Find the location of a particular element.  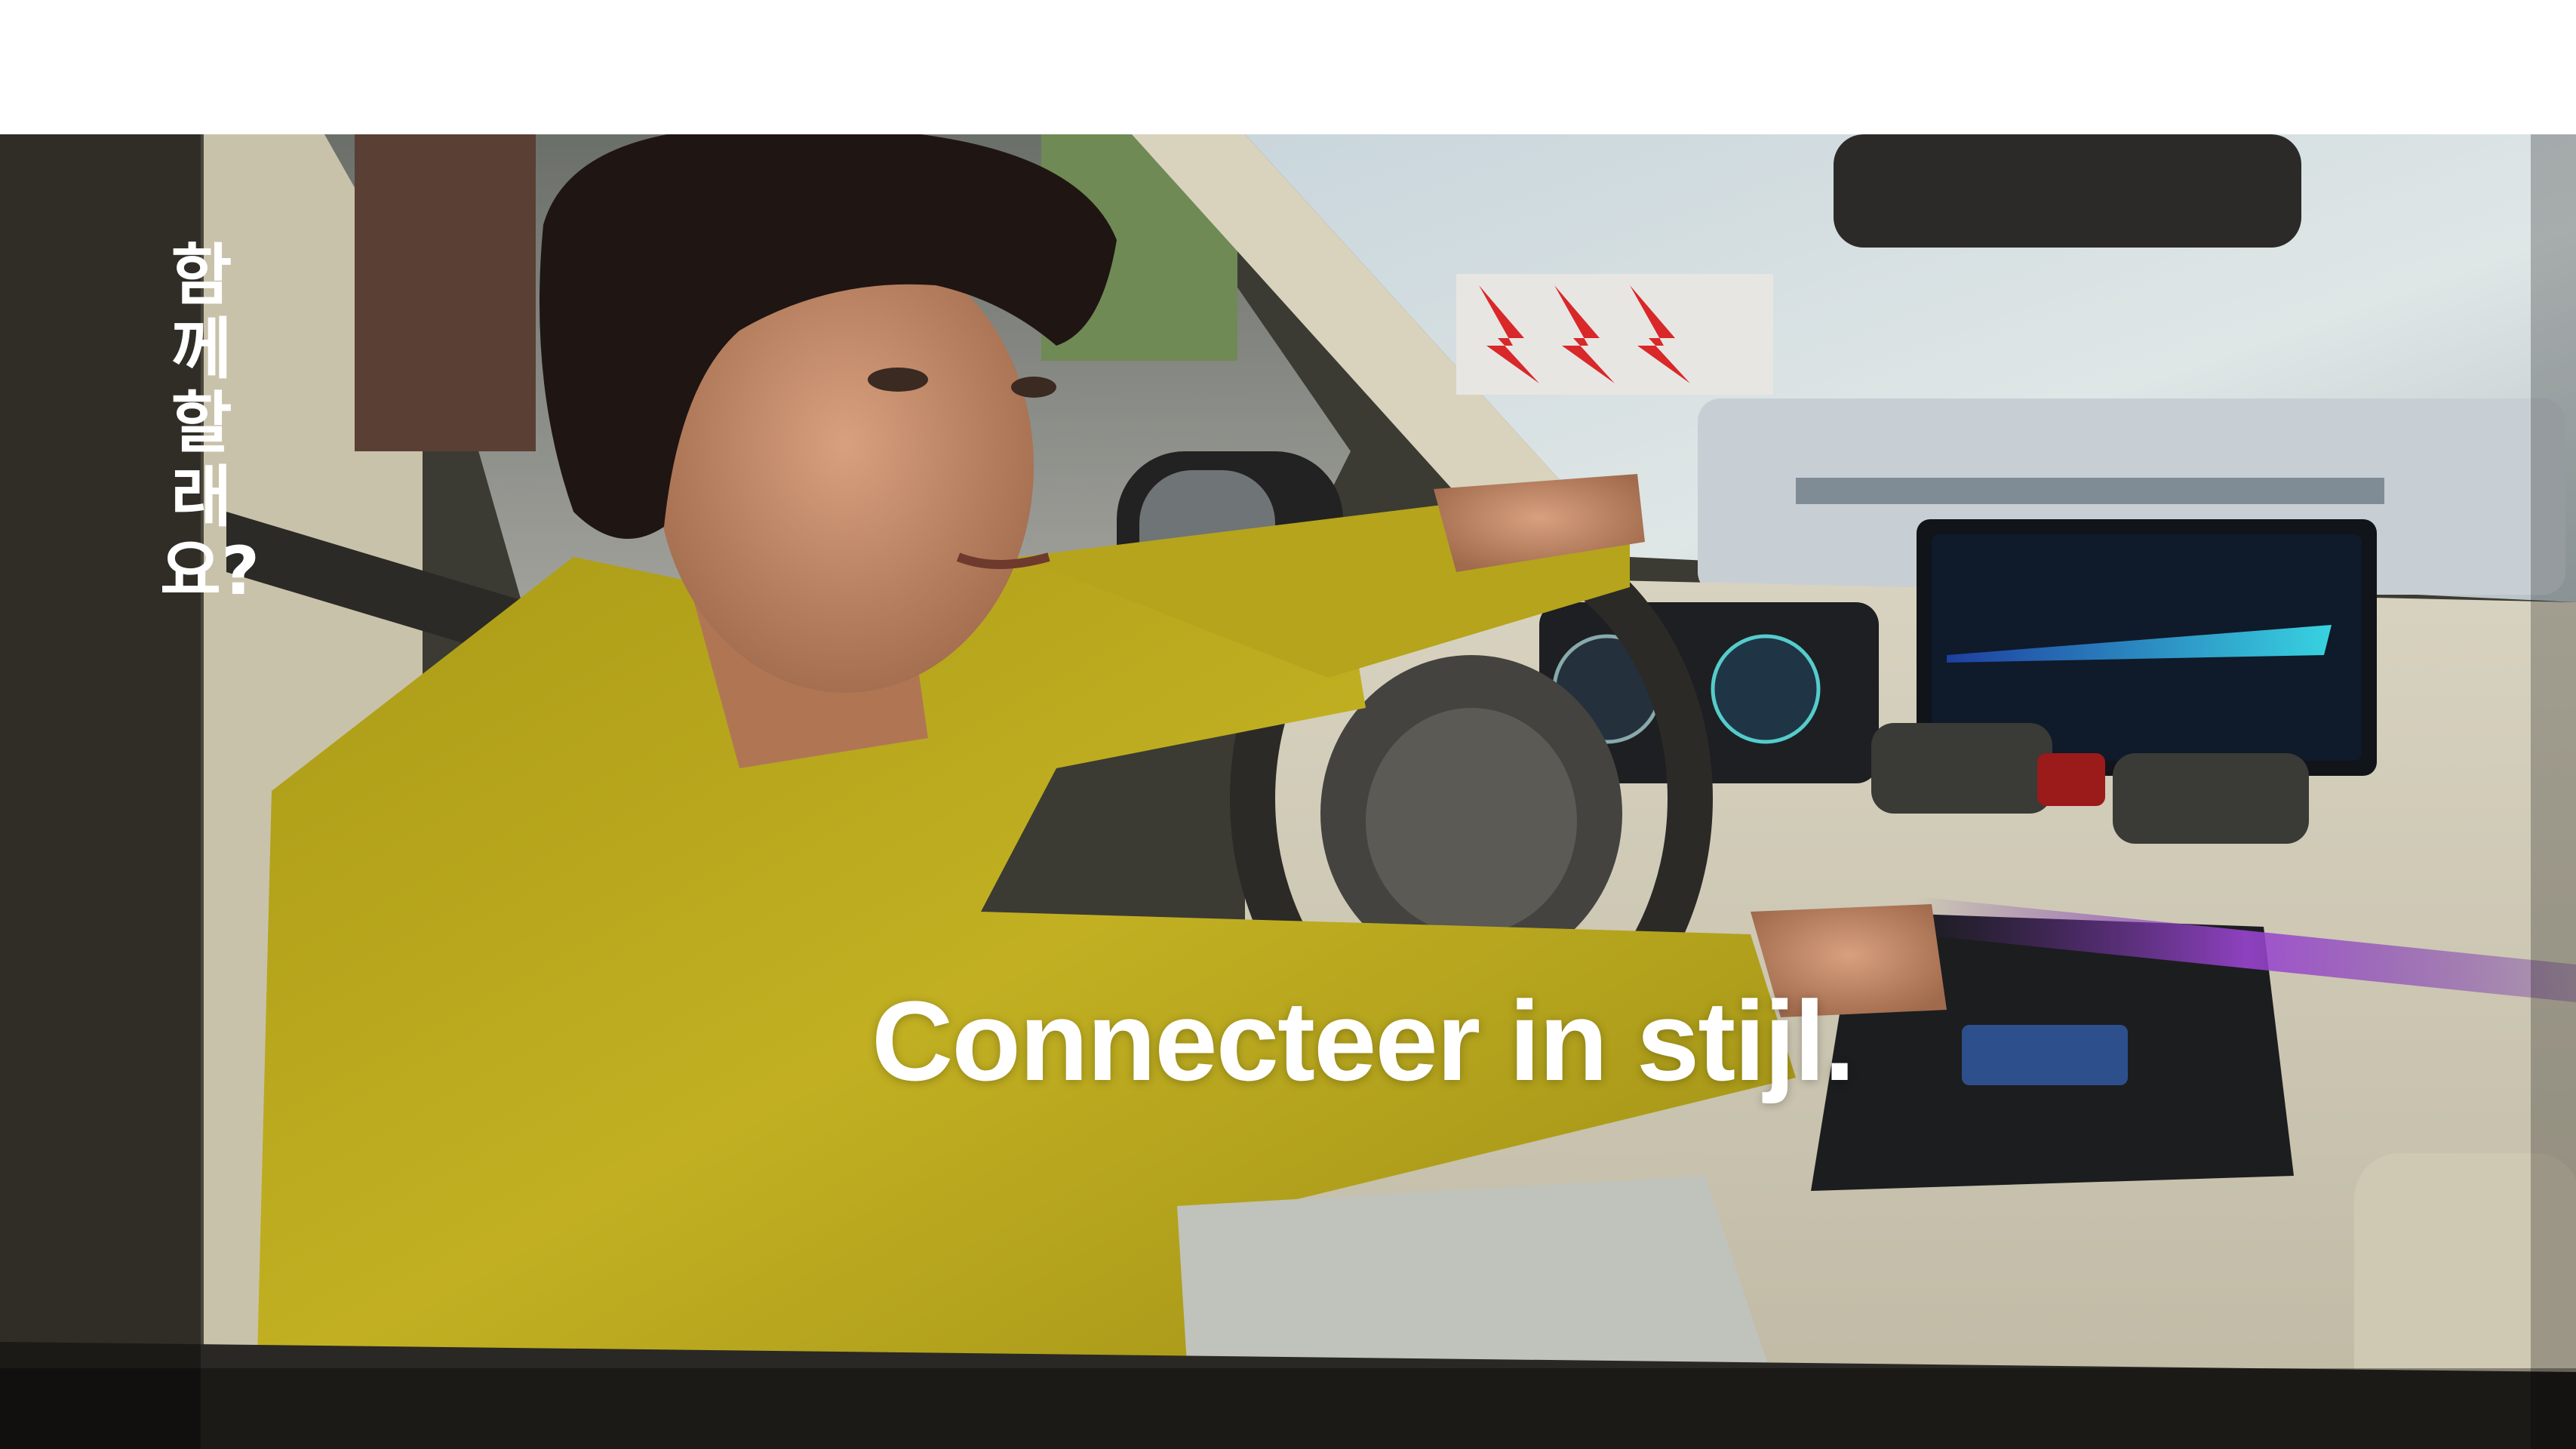

top-bar is located at coordinates (1288, 67).